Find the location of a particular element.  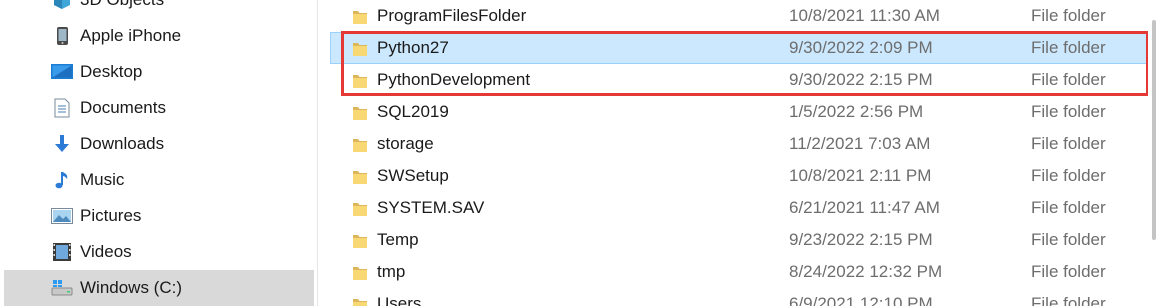

nav-item-label: Apple iPhone is located at coordinates (131, 35).